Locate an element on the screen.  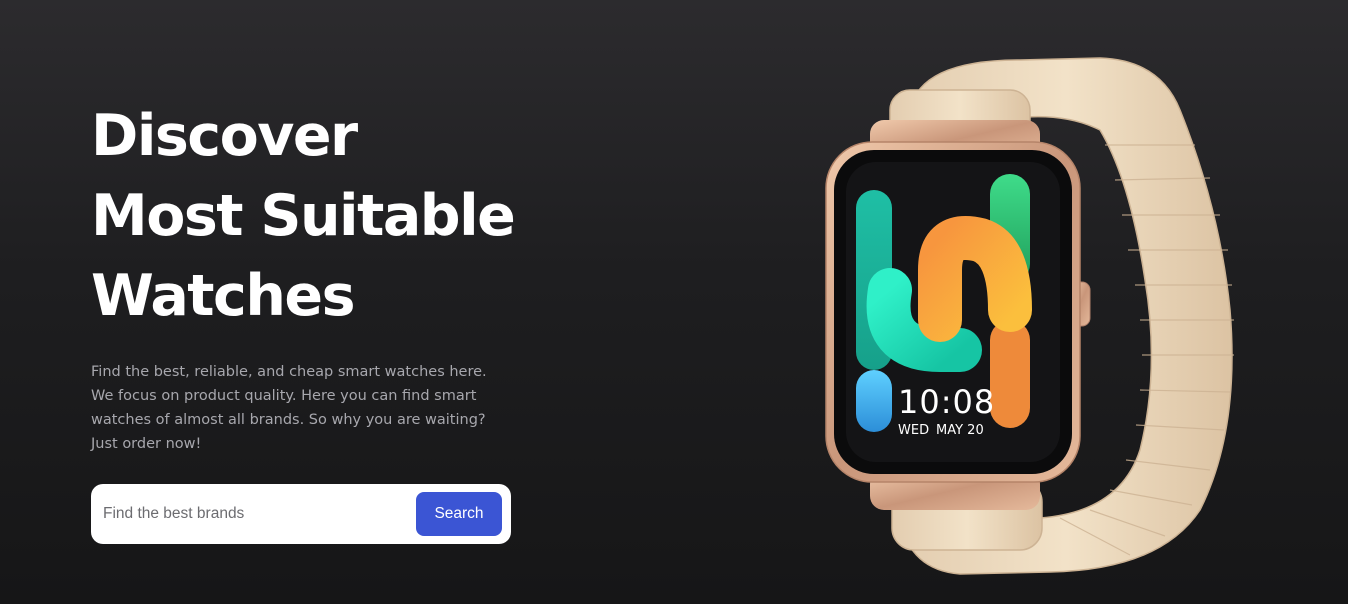
hero-title-line-3: Watches is located at coordinates (223, 296).